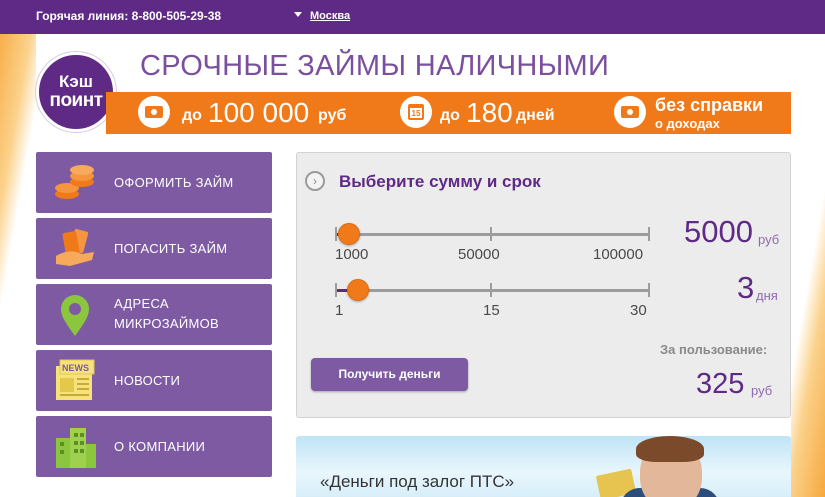  What do you see at coordinates (76, 448) in the screenshot?
I see `building-icon` at bounding box center [76, 448].